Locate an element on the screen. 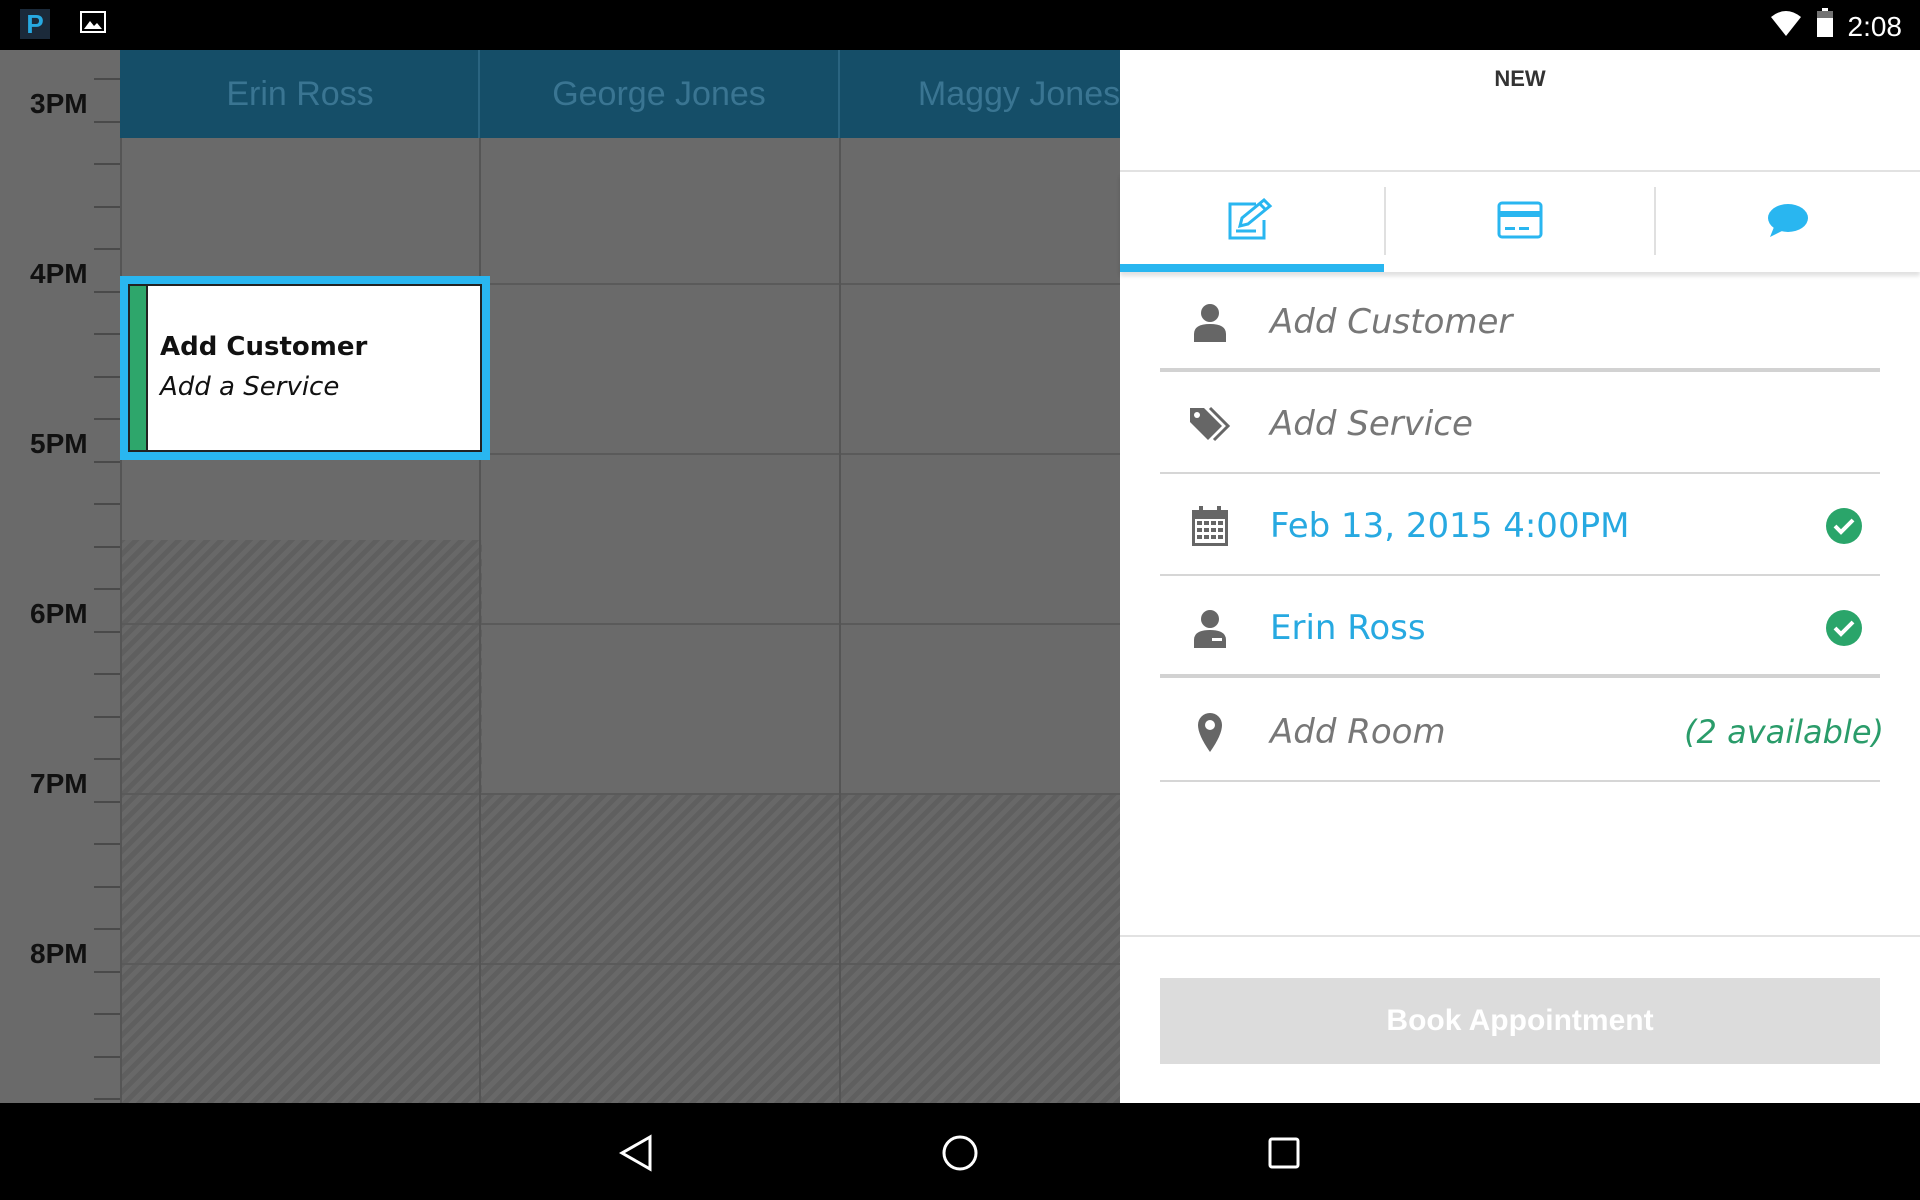 The width and height of the screenshot is (1920, 1200). back-icon is located at coordinates (636, 1153).